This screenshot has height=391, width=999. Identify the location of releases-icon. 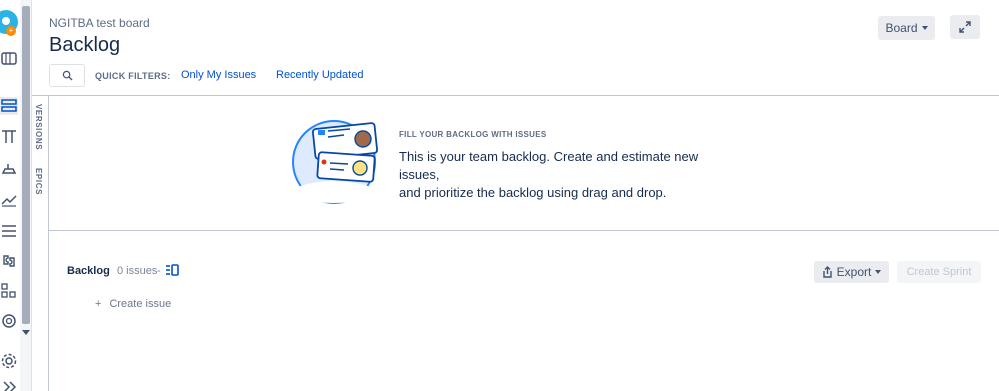
(9, 169).